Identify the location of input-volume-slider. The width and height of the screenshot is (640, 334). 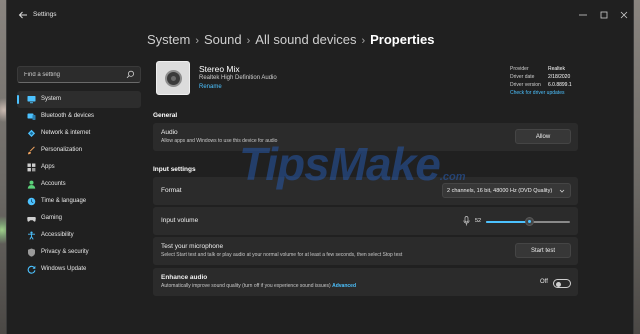
(528, 221).